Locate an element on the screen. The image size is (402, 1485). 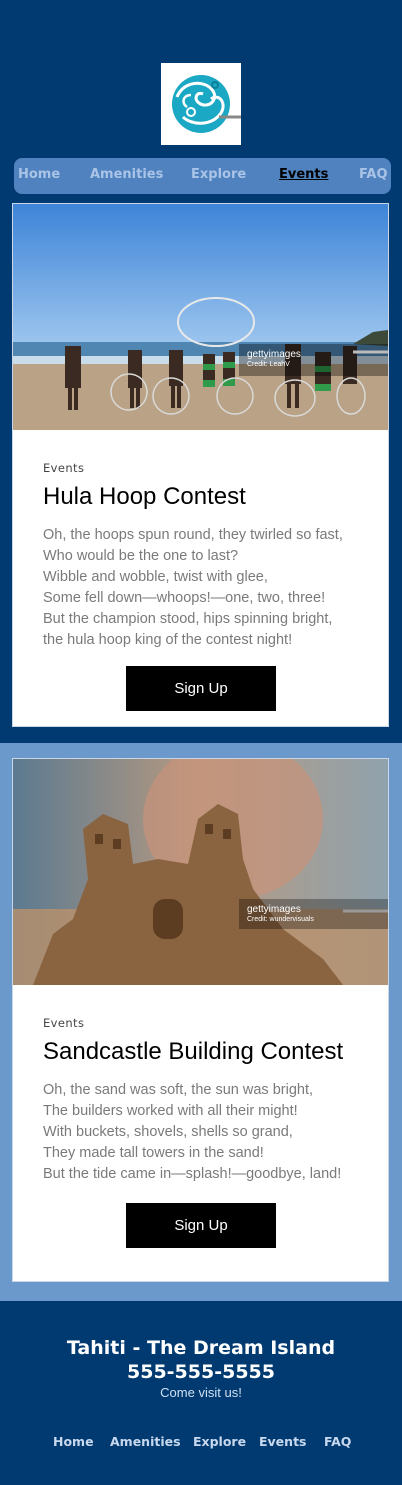
nav-item-home: Home is located at coordinates (39, 176).